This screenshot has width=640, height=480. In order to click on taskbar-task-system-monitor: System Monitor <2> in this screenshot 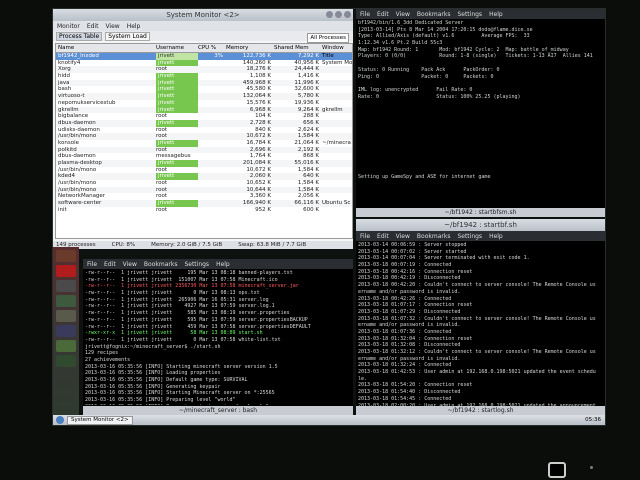, I will do `click(100, 420)`.